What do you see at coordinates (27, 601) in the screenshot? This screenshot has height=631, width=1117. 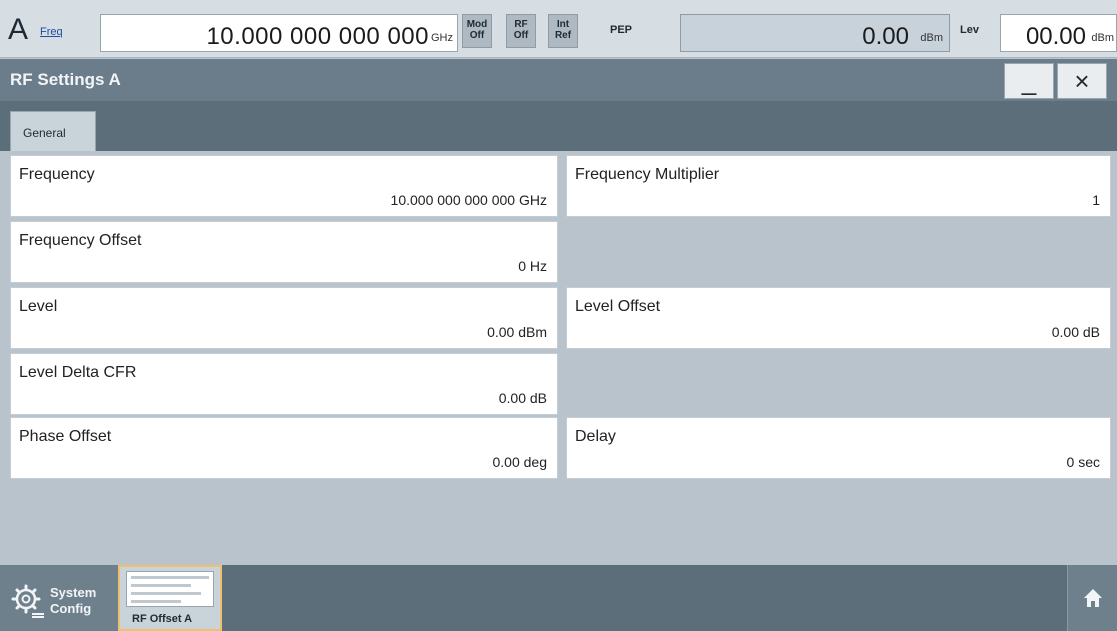 I see `gear-icon` at bounding box center [27, 601].